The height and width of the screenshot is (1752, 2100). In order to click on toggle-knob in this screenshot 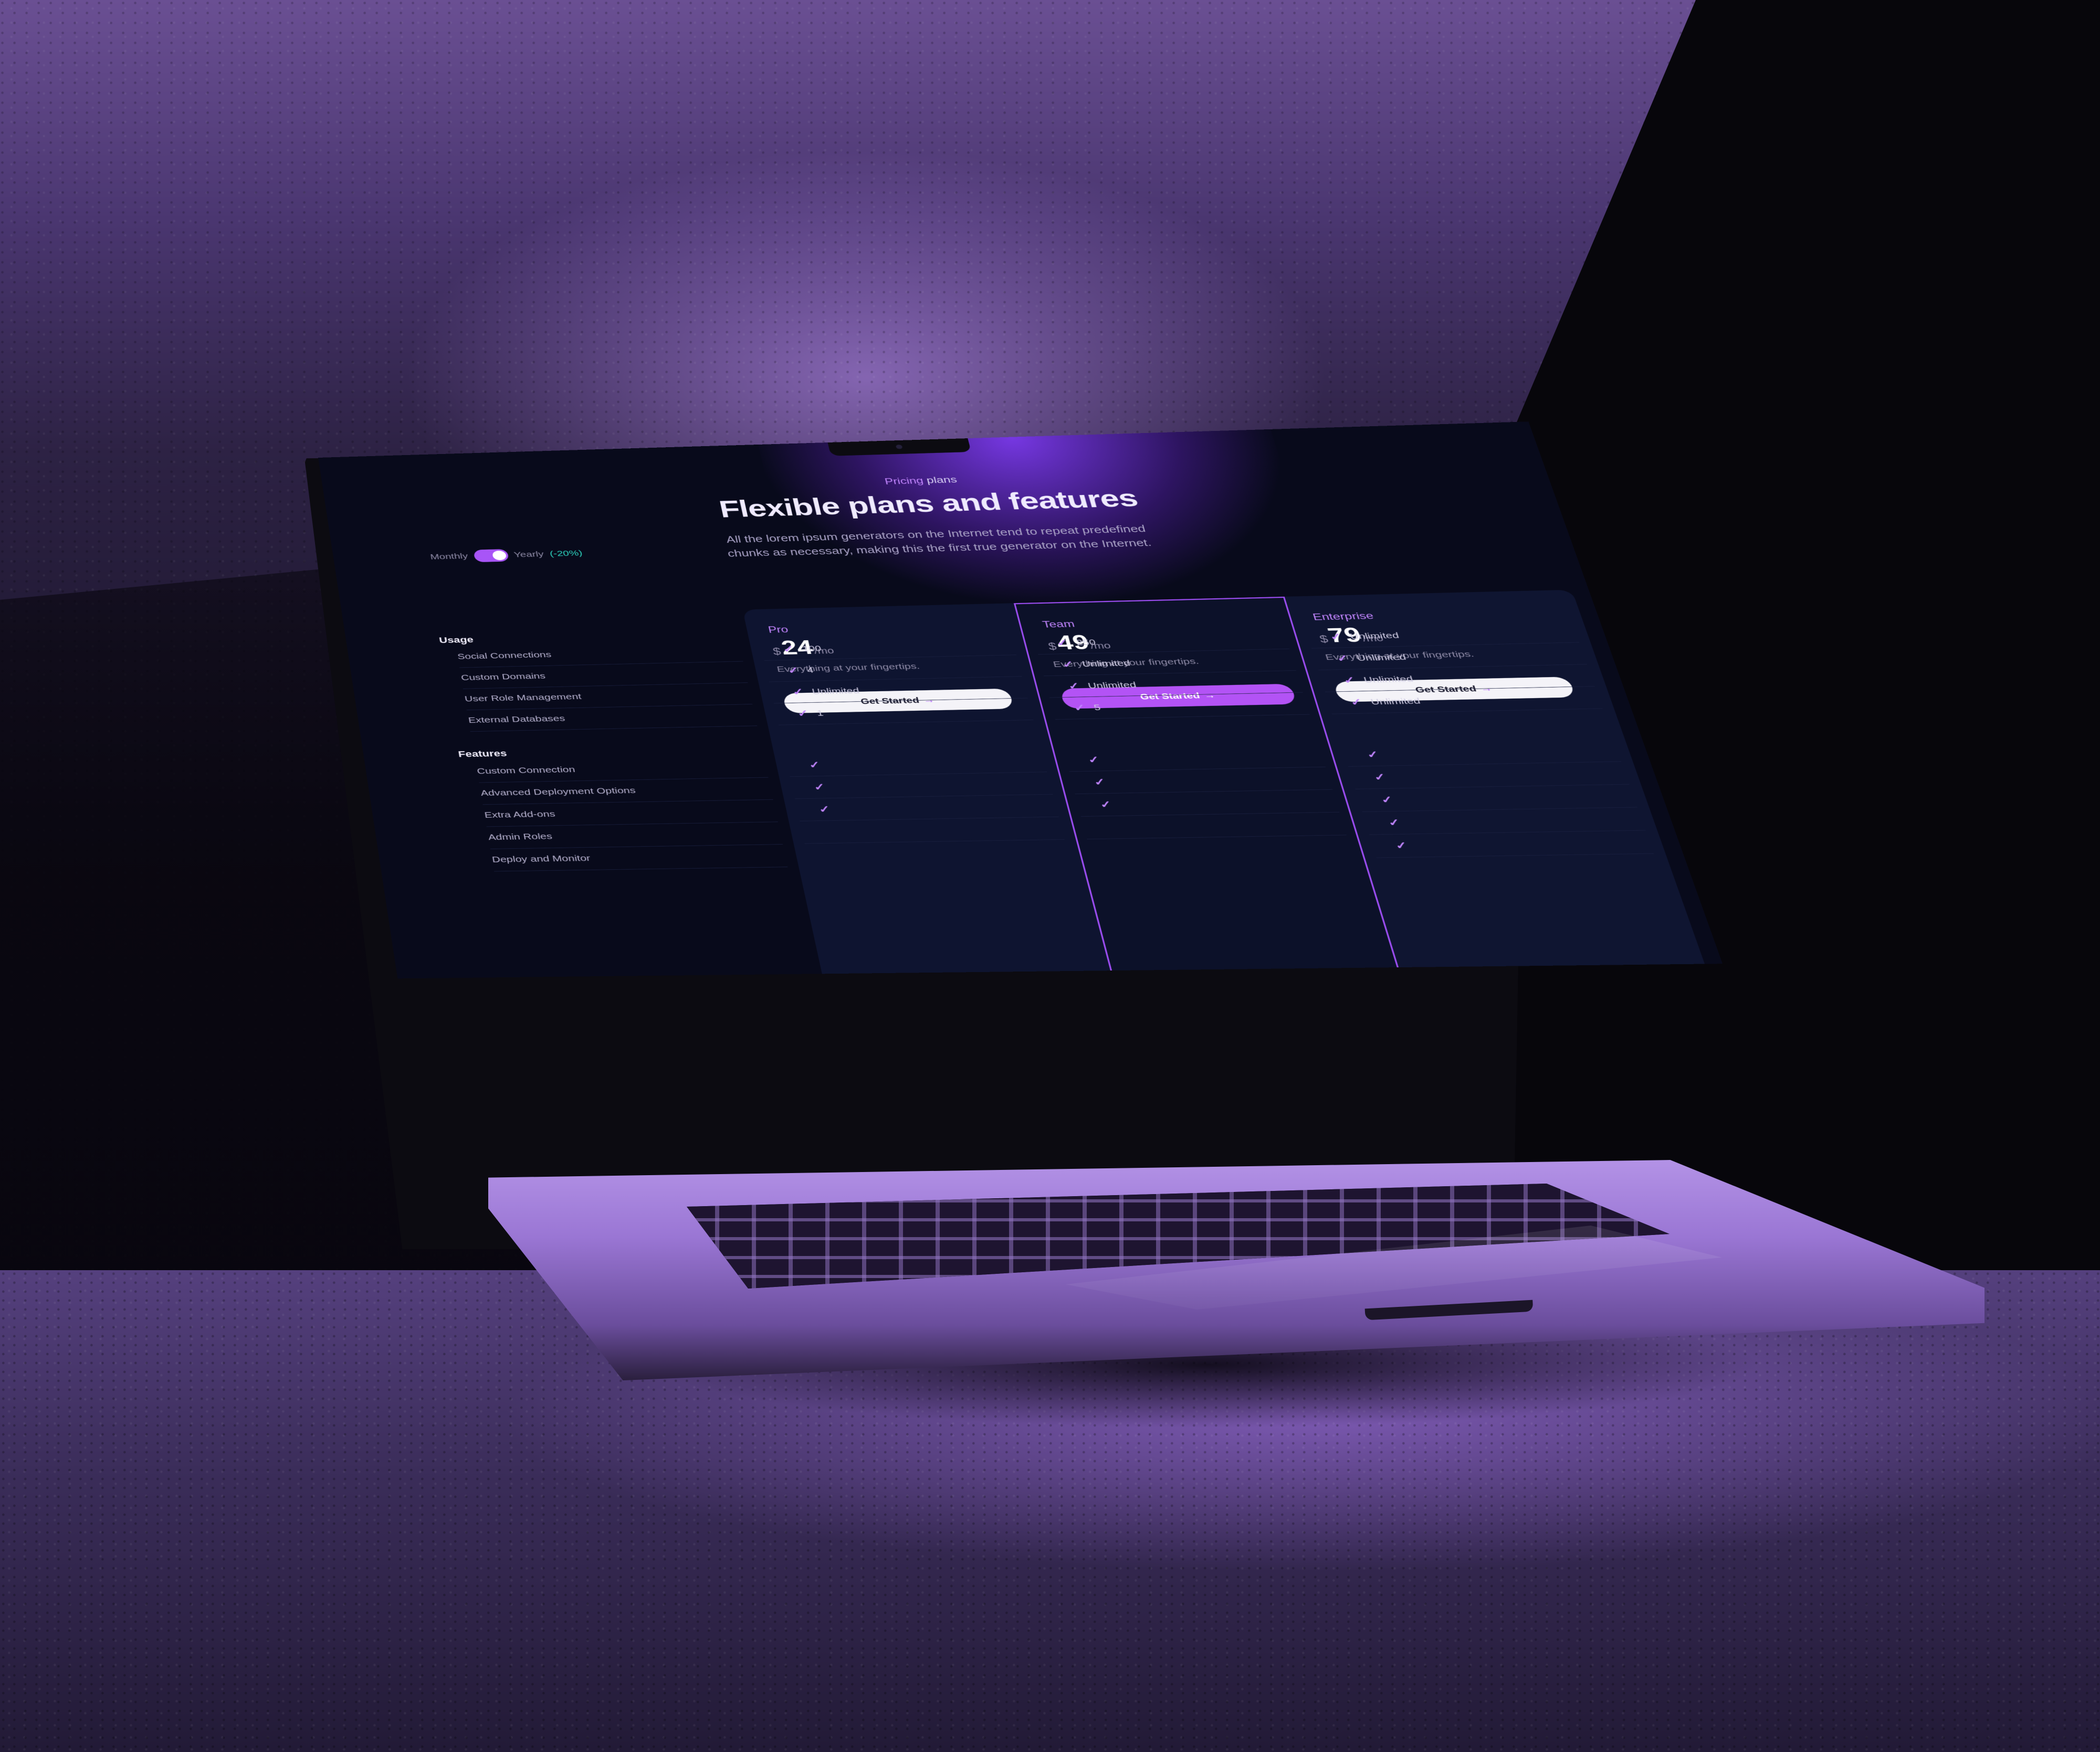, I will do `click(499, 556)`.